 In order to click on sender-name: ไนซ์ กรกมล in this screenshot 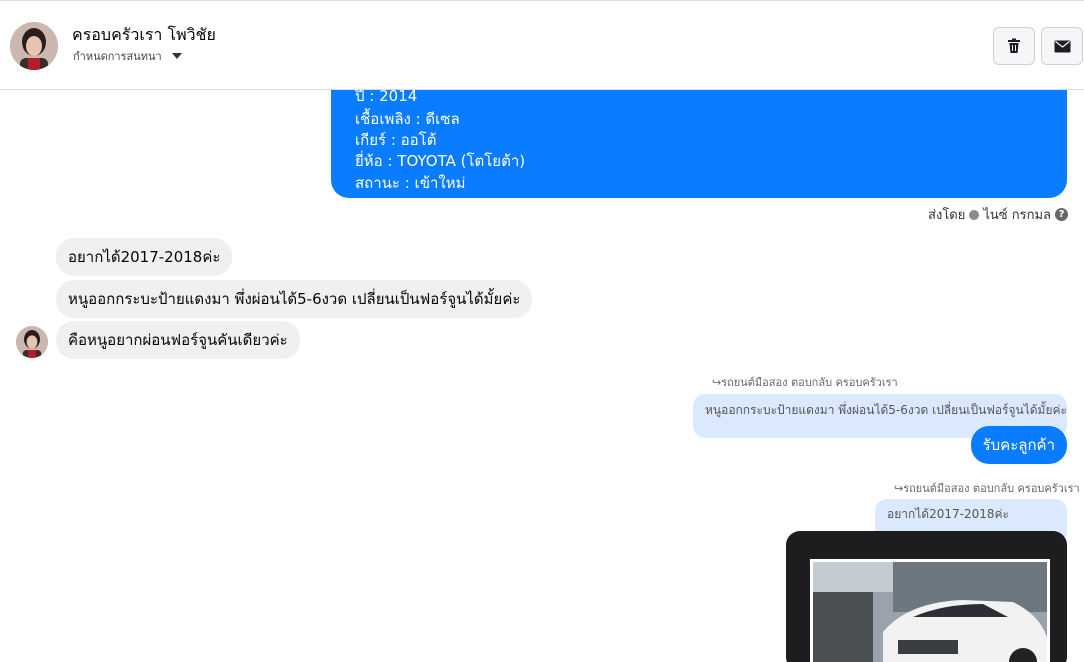, I will do `click(1017, 215)`.